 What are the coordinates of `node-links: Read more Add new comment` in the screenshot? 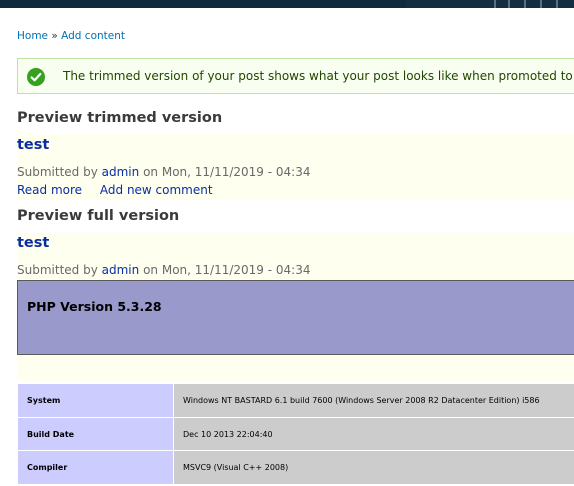 It's located at (122, 190).